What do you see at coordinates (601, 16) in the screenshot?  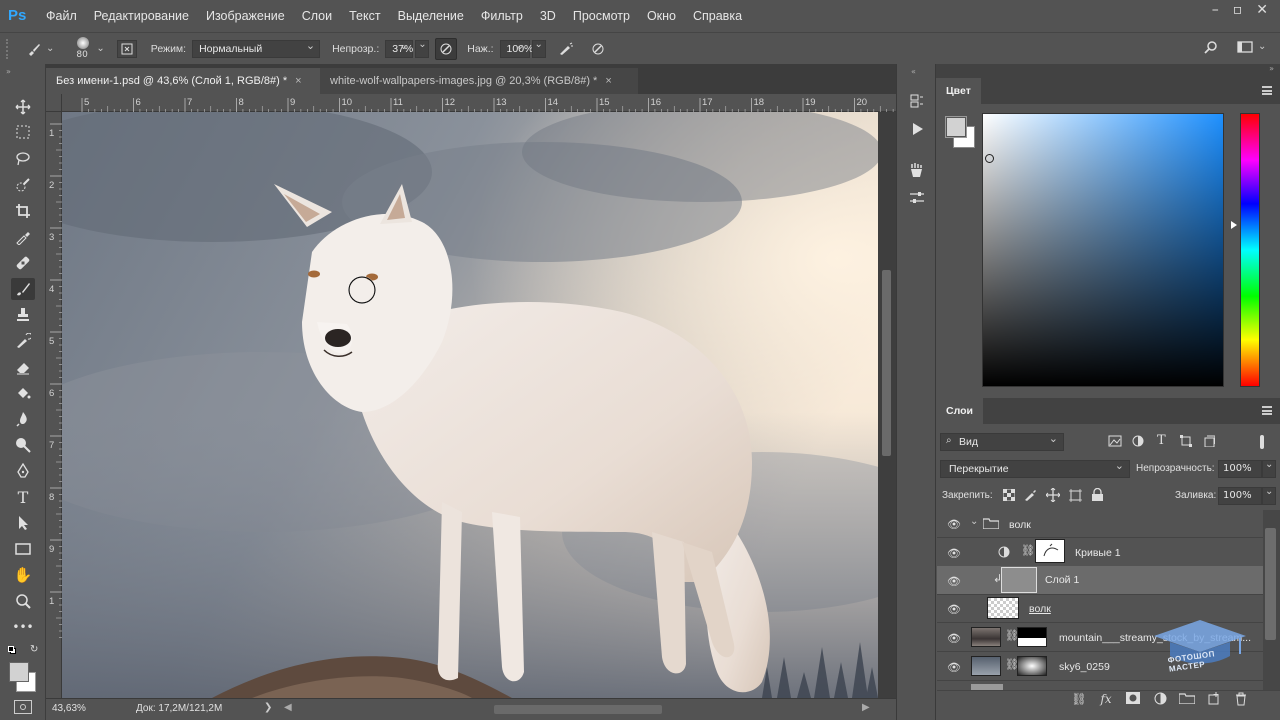 I see `menu-view: Просмотр` at bounding box center [601, 16].